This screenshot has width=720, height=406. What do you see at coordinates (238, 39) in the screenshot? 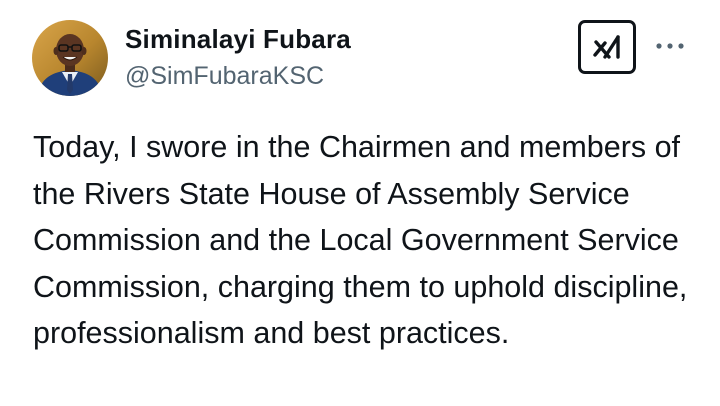
I see `author-display-name: Siminalayi Fubara` at bounding box center [238, 39].